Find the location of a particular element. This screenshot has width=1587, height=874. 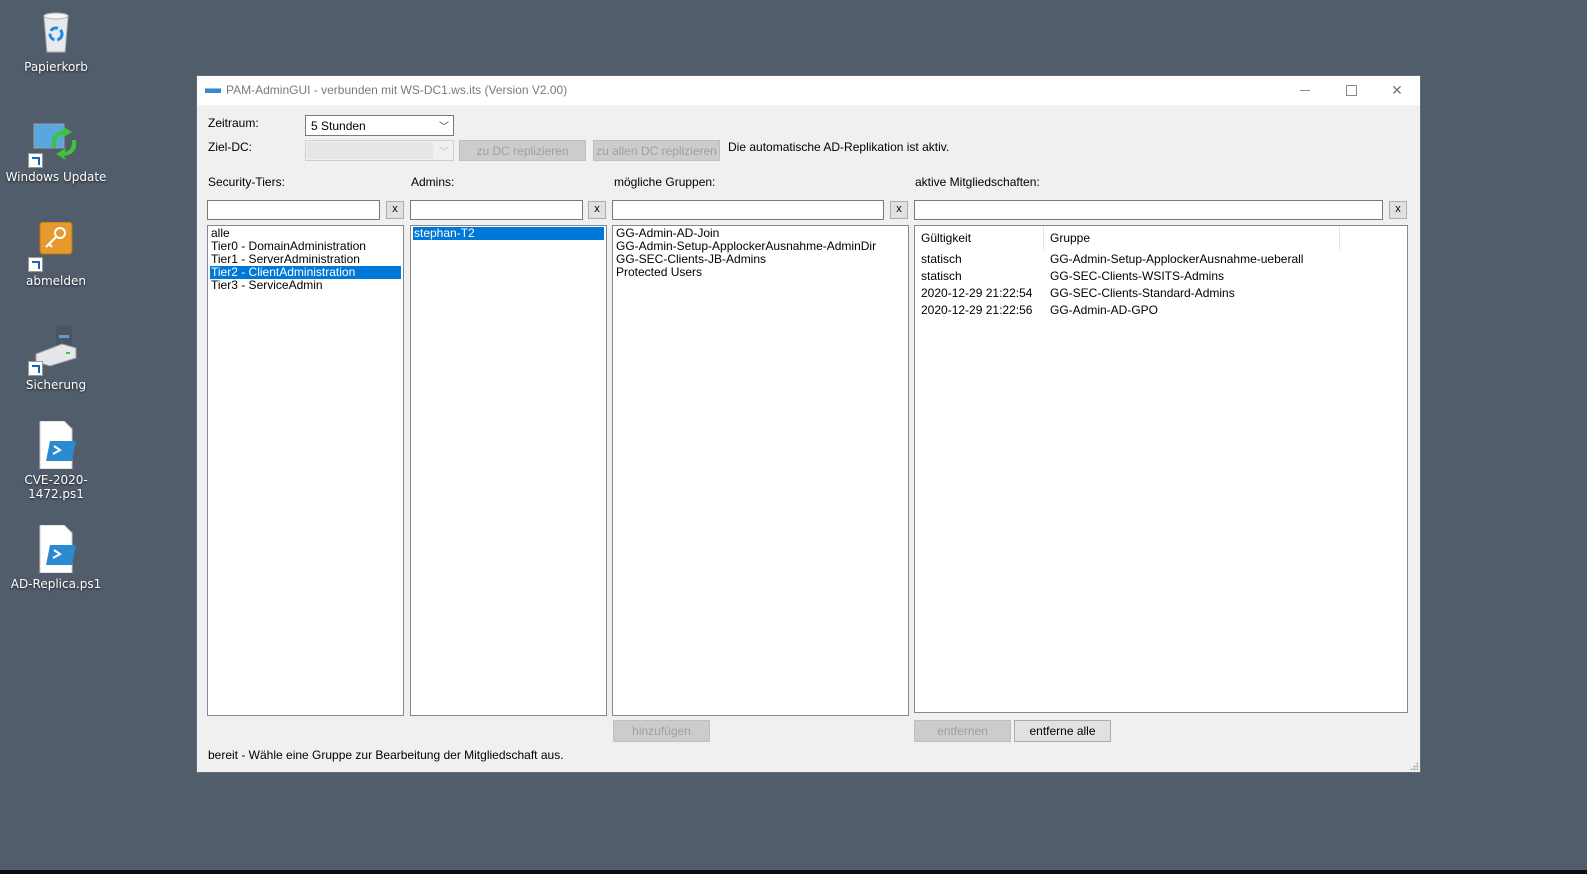

close-icon: ✕ is located at coordinates (1397, 90).